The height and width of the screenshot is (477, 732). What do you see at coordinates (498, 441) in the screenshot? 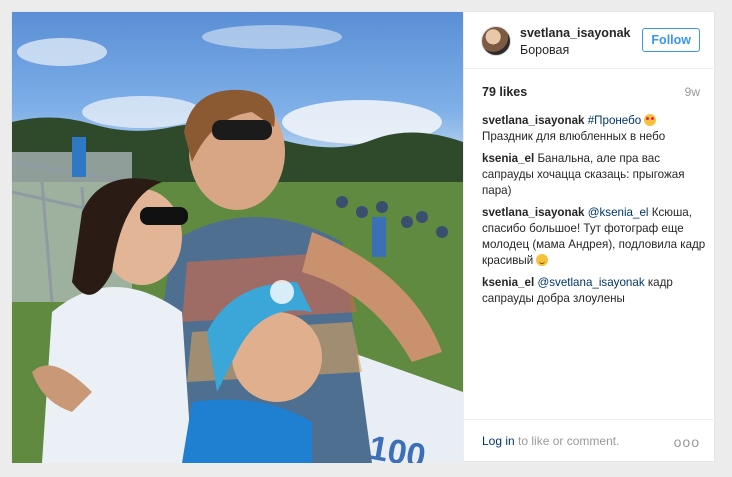
I see `login-link: Log in` at bounding box center [498, 441].